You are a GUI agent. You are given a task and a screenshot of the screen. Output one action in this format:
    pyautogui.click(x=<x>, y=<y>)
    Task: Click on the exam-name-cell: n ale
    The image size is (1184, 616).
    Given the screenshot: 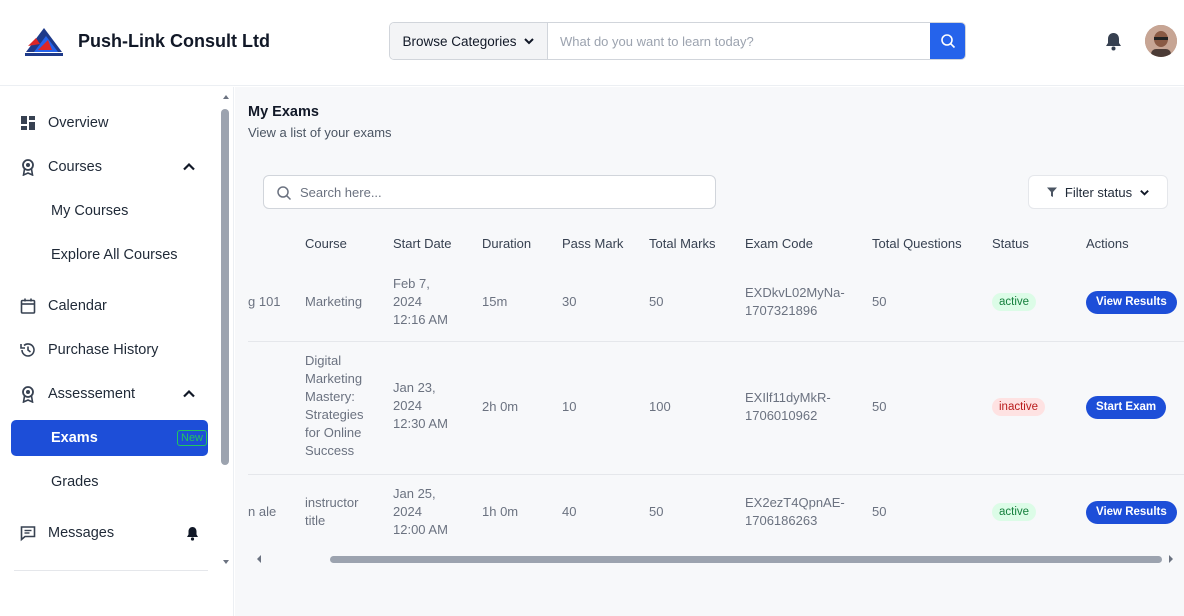 What is the action you would take?
    pyautogui.click(x=262, y=511)
    